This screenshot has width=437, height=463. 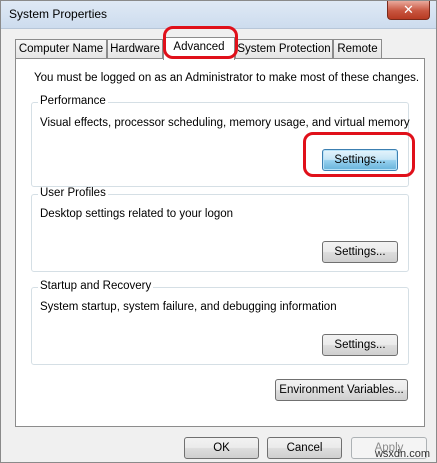 I want to click on tab-remote: Remote, so click(x=357, y=49).